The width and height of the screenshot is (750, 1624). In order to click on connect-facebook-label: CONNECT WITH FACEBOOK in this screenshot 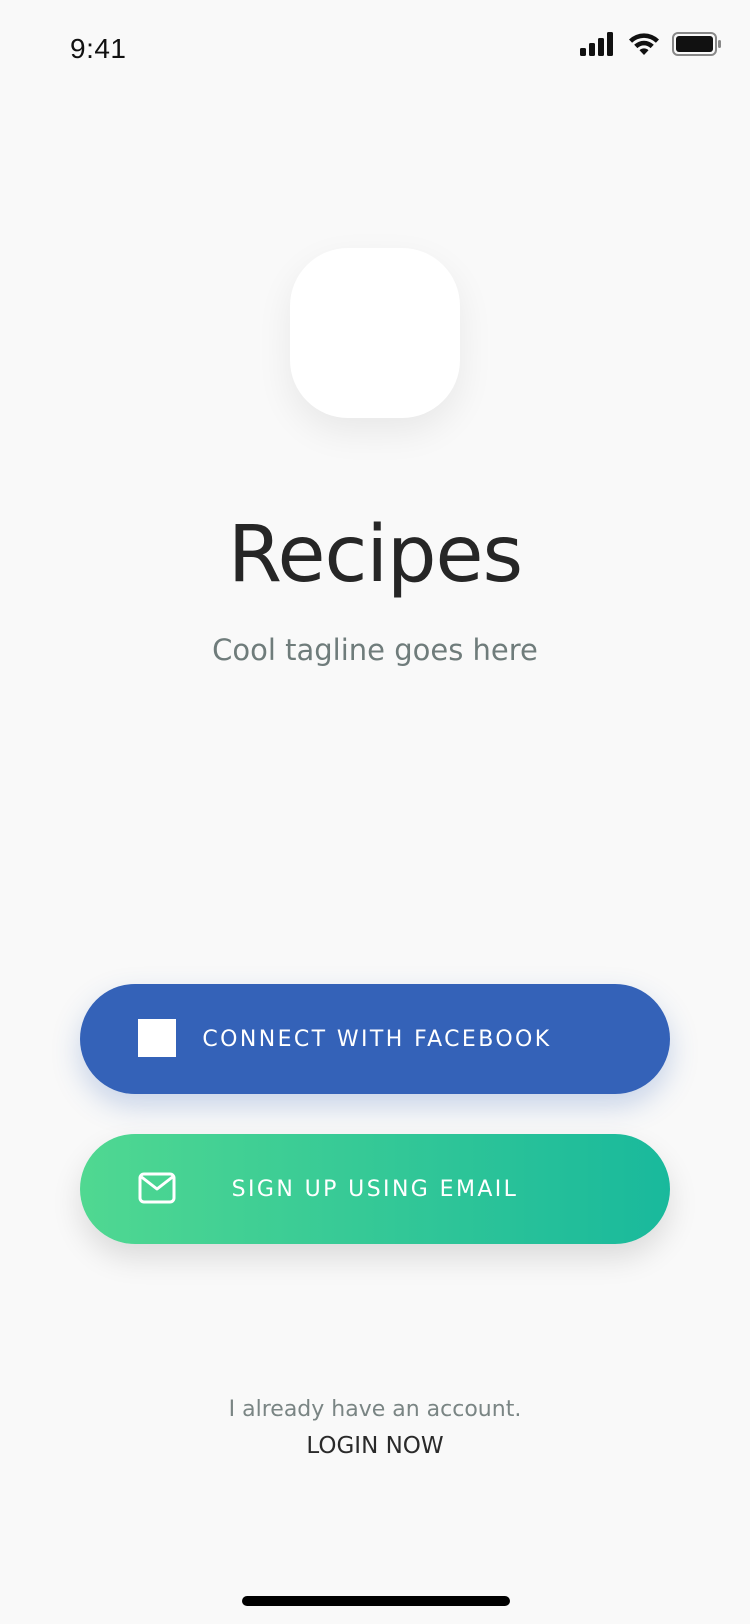, I will do `click(377, 1039)`.